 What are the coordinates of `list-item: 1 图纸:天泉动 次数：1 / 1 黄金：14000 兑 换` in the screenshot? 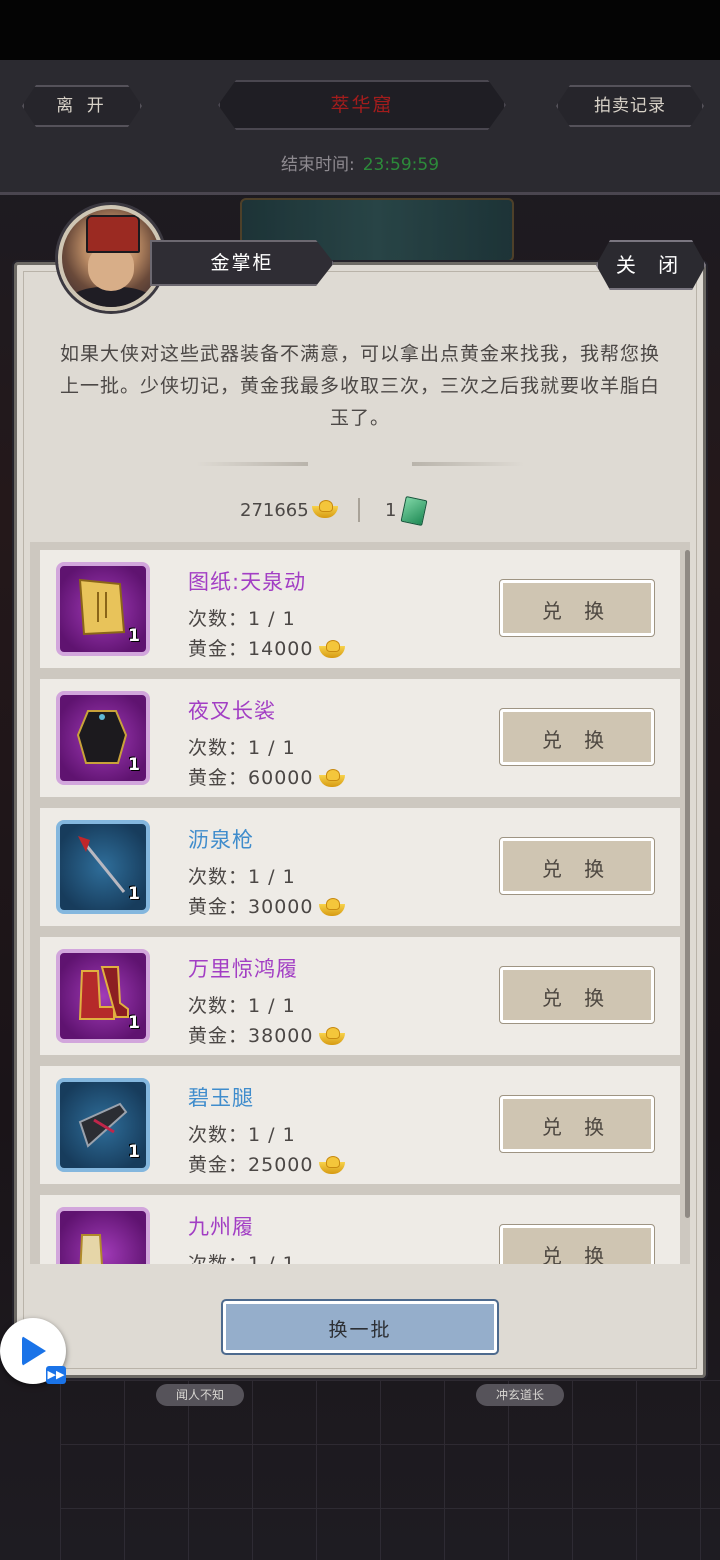 It's located at (360, 609).